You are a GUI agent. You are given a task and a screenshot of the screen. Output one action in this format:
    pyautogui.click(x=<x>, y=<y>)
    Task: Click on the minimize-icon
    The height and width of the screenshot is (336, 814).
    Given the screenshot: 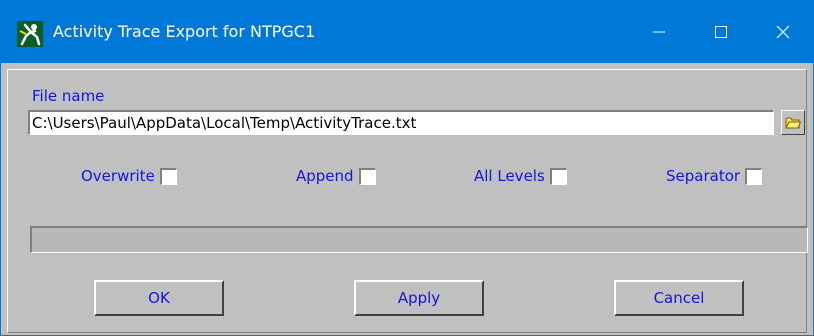 What is the action you would take?
    pyautogui.click(x=659, y=32)
    